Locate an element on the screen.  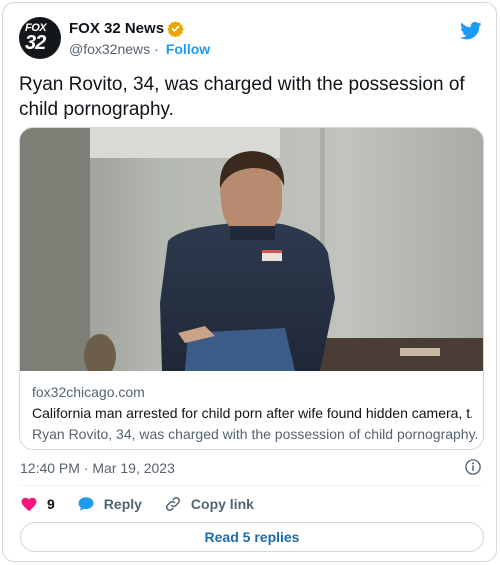
info-icon is located at coordinates (473, 467).